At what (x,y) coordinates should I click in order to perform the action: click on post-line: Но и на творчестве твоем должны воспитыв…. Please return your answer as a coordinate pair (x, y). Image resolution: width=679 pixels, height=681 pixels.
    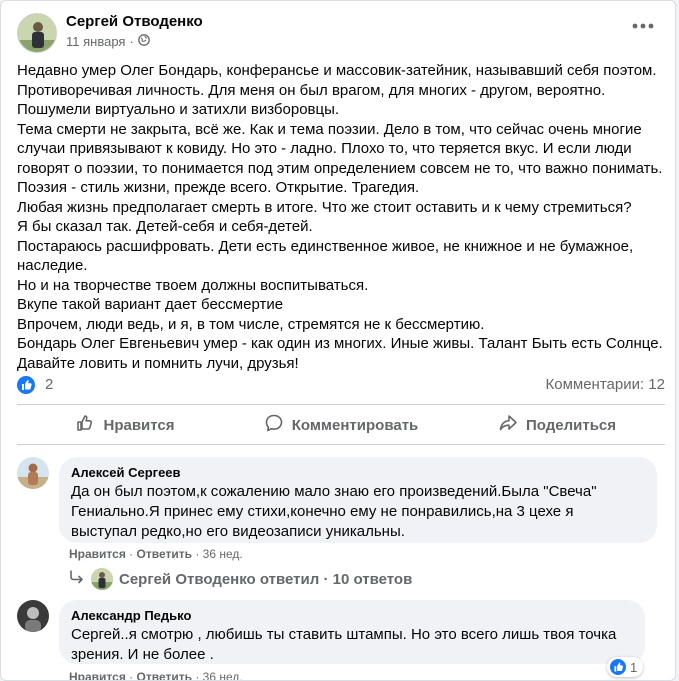
    Looking at the image, I should click on (193, 285).